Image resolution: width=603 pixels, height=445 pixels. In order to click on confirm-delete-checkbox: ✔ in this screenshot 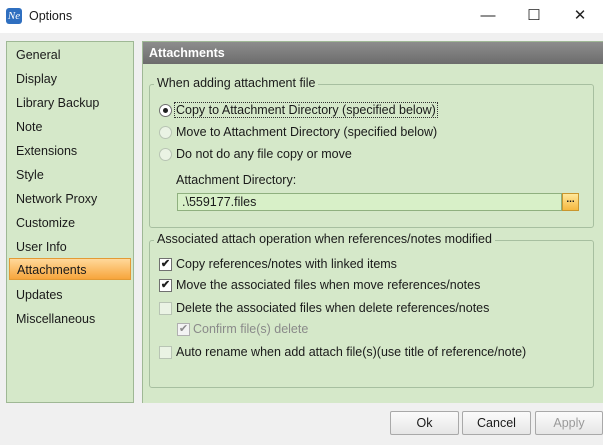, I will do `click(183, 329)`.